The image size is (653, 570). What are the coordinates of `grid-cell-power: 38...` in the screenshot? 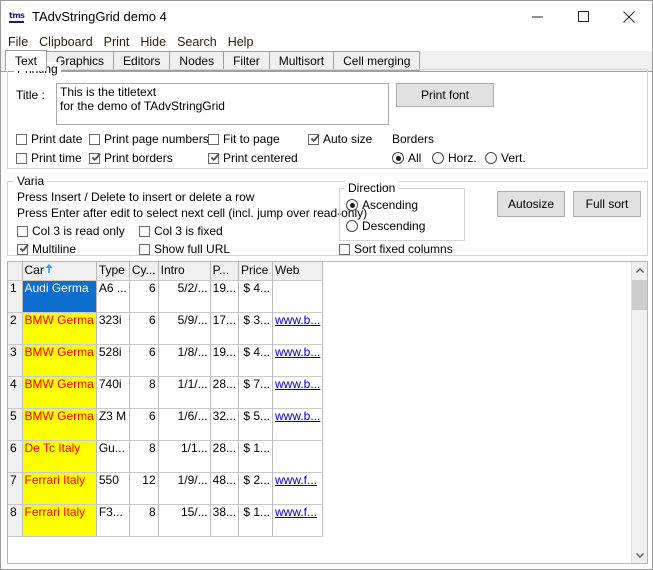 It's located at (225, 520).